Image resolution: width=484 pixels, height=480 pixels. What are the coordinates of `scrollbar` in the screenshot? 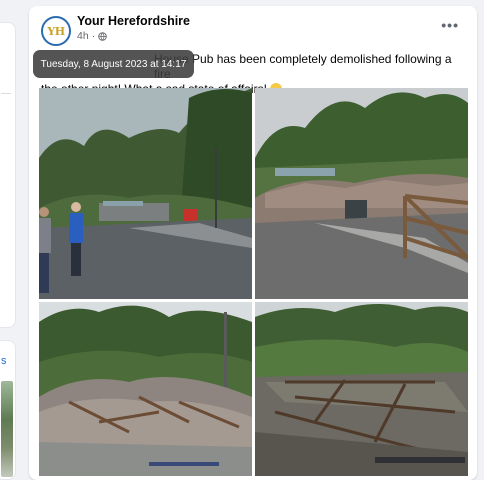 It's located at (482, 240).